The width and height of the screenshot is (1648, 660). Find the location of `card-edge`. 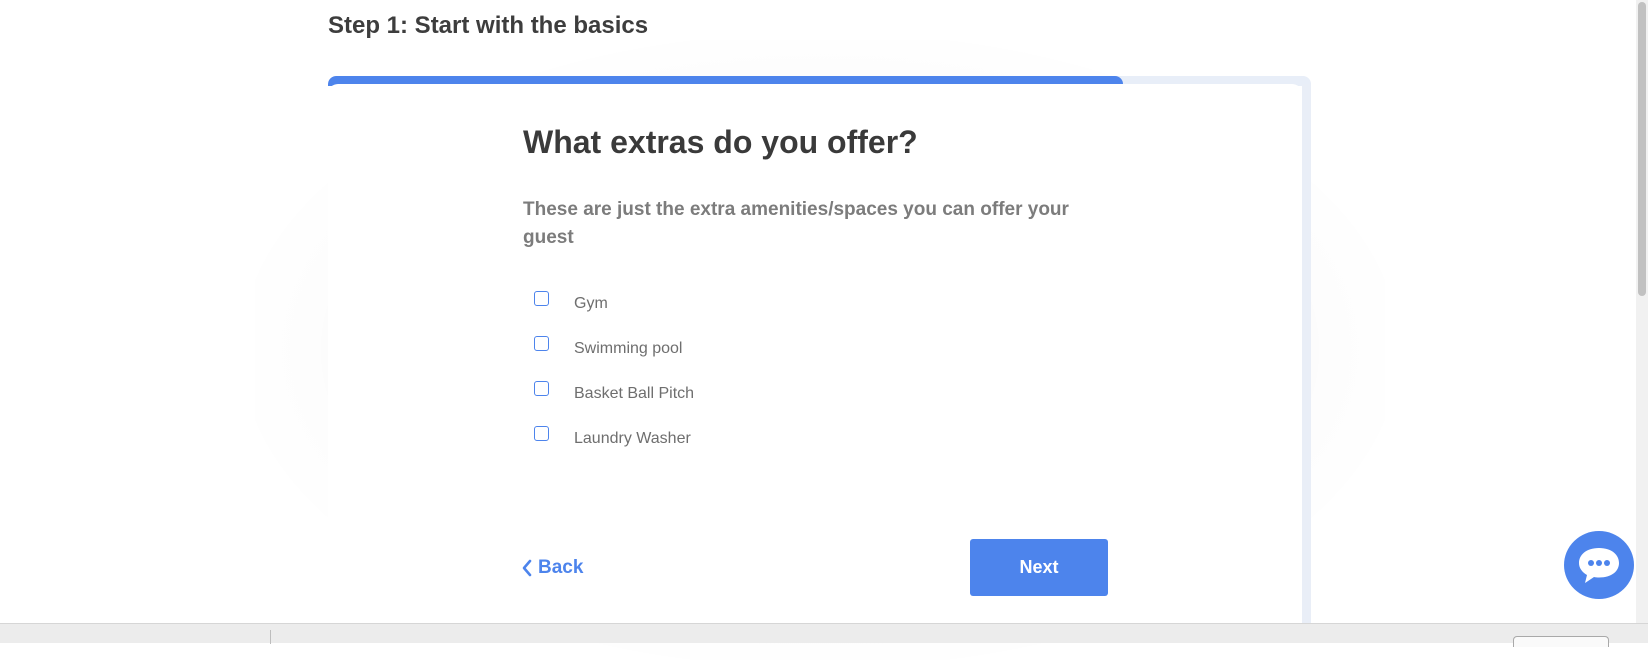

card-edge is located at coordinates (1306, 354).